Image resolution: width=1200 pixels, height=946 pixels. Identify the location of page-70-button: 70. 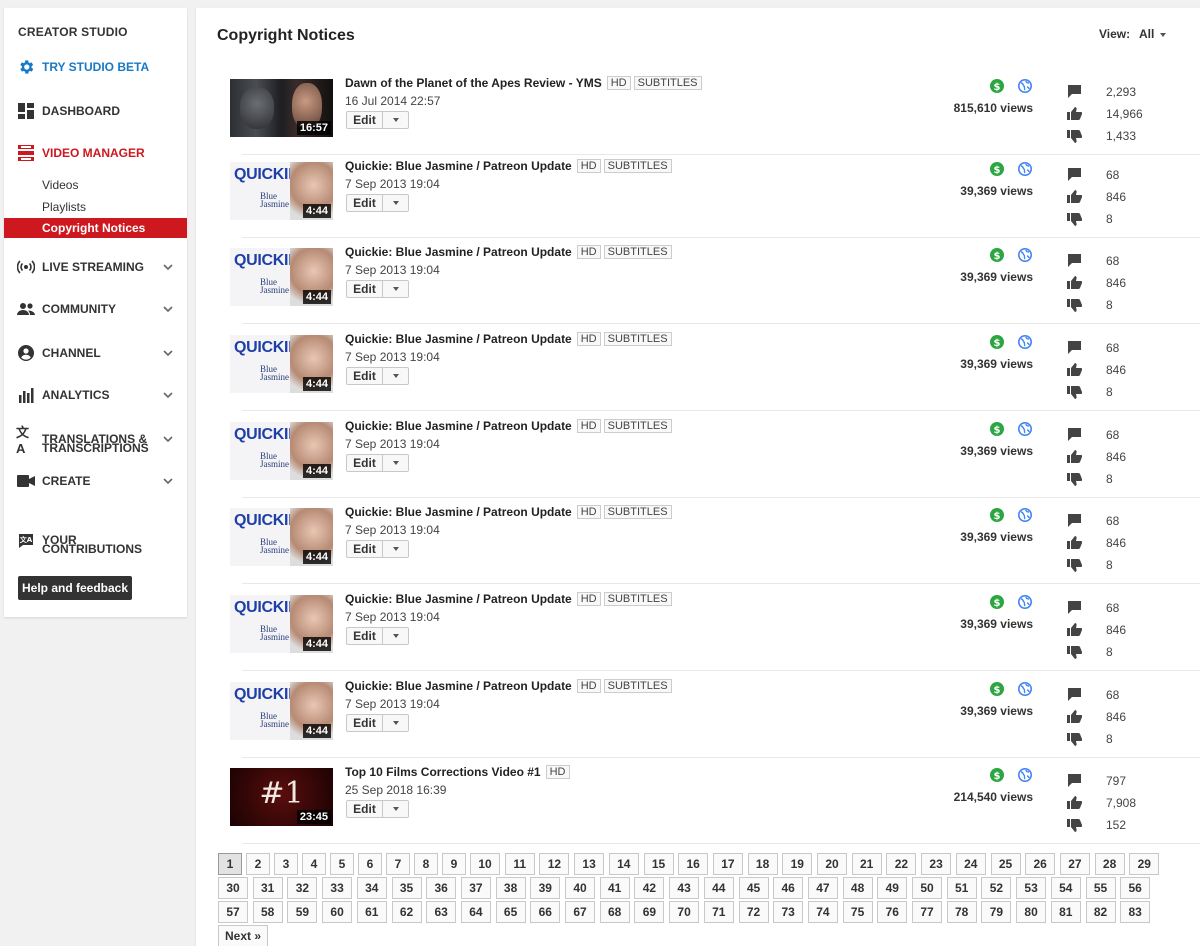
(684, 912).